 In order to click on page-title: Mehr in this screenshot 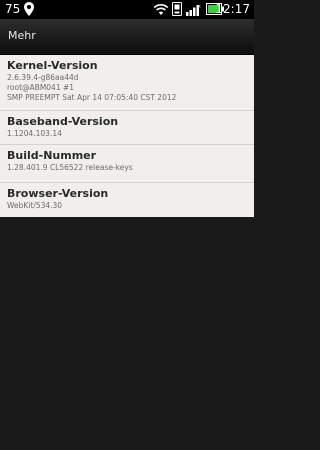, I will do `click(22, 35)`.